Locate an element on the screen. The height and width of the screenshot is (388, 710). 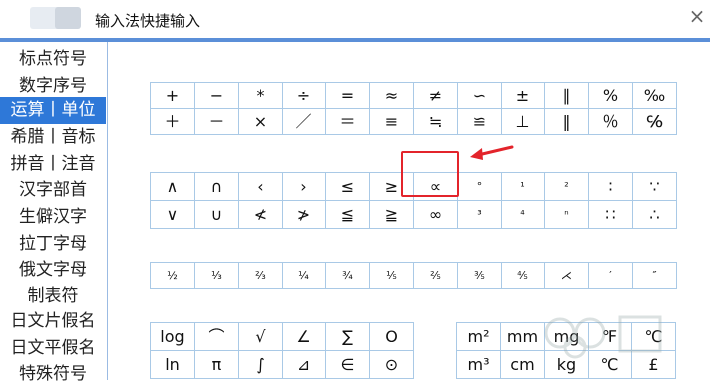
symbol-cell: ‹ is located at coordinates (261, 187).